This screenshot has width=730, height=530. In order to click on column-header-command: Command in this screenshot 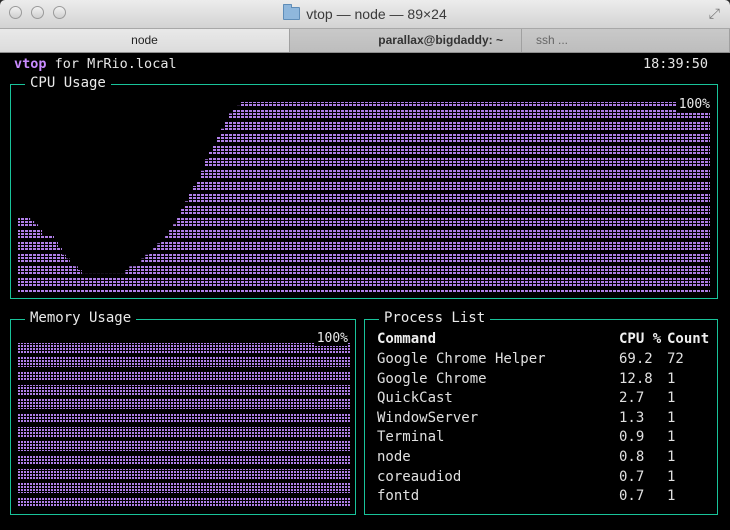, I will do `click(406, 339)`.